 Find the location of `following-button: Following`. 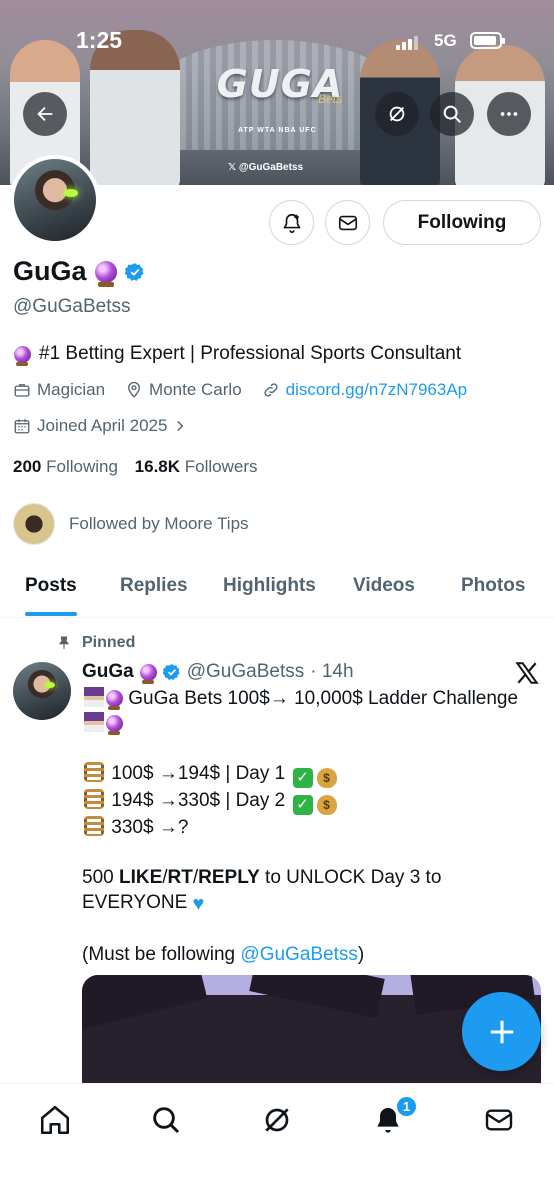

following-button: Following is located at coordinates (462, 222).